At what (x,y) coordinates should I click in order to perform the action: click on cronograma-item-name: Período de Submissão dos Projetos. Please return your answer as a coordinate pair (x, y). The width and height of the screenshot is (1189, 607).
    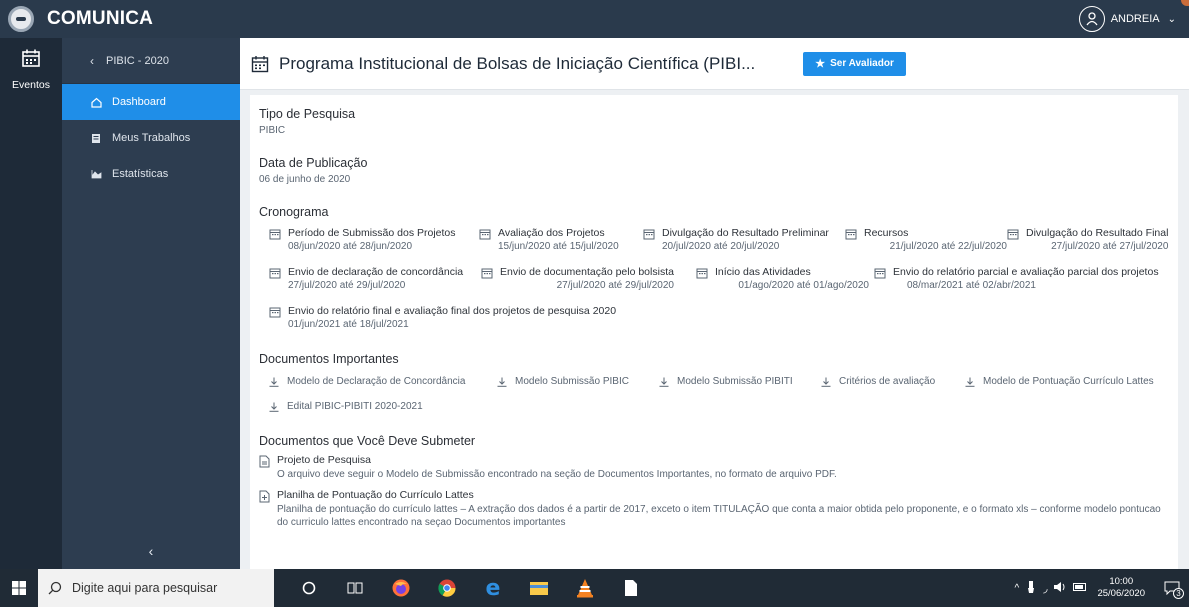
    Looking at the image, I should click on (372, 233).